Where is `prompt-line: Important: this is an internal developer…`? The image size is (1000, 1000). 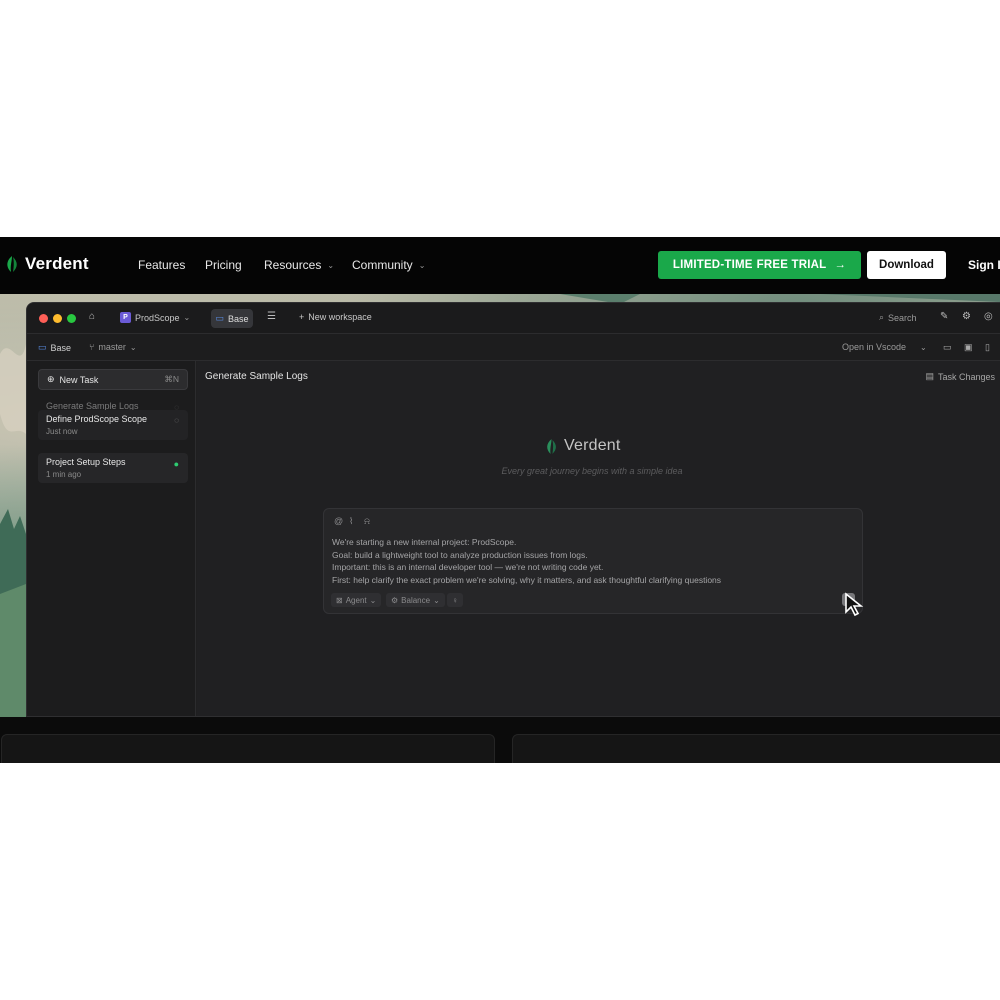
prompt-line: Important: this is an internal developer… is located at coordinates (468, 567).